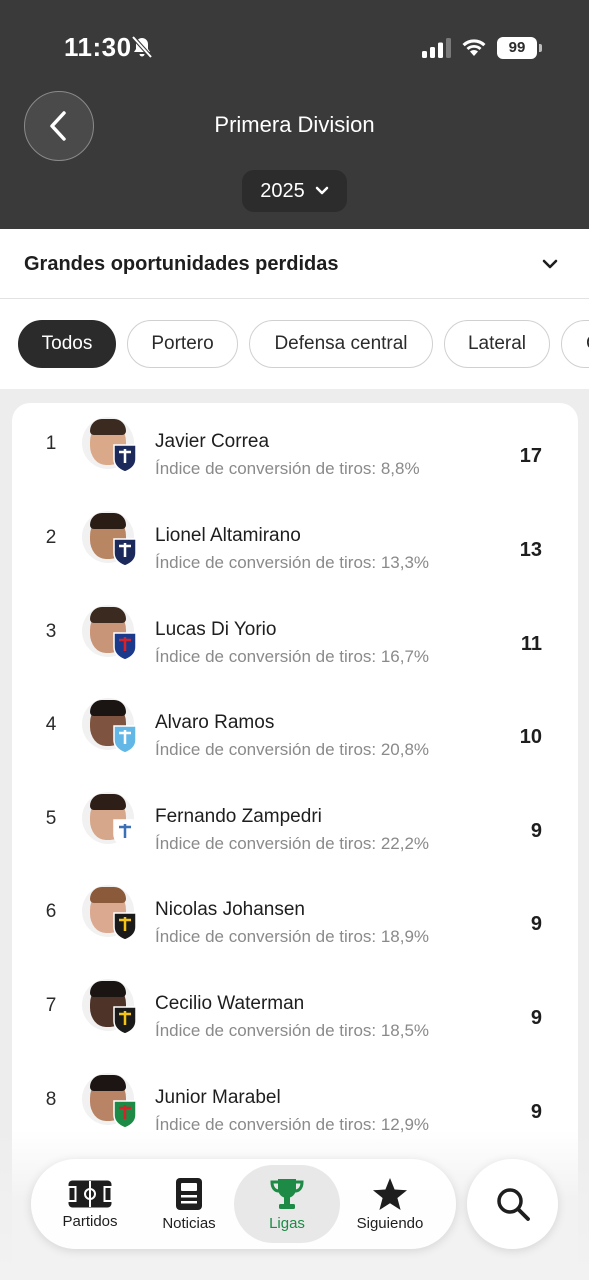  Describe the element at coordinates (51, 1099) in the screenshot. I see `player-rank: 8` at that location.